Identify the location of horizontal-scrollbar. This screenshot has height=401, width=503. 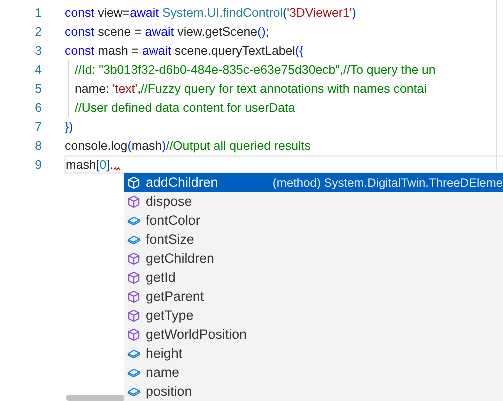
(96, 398).